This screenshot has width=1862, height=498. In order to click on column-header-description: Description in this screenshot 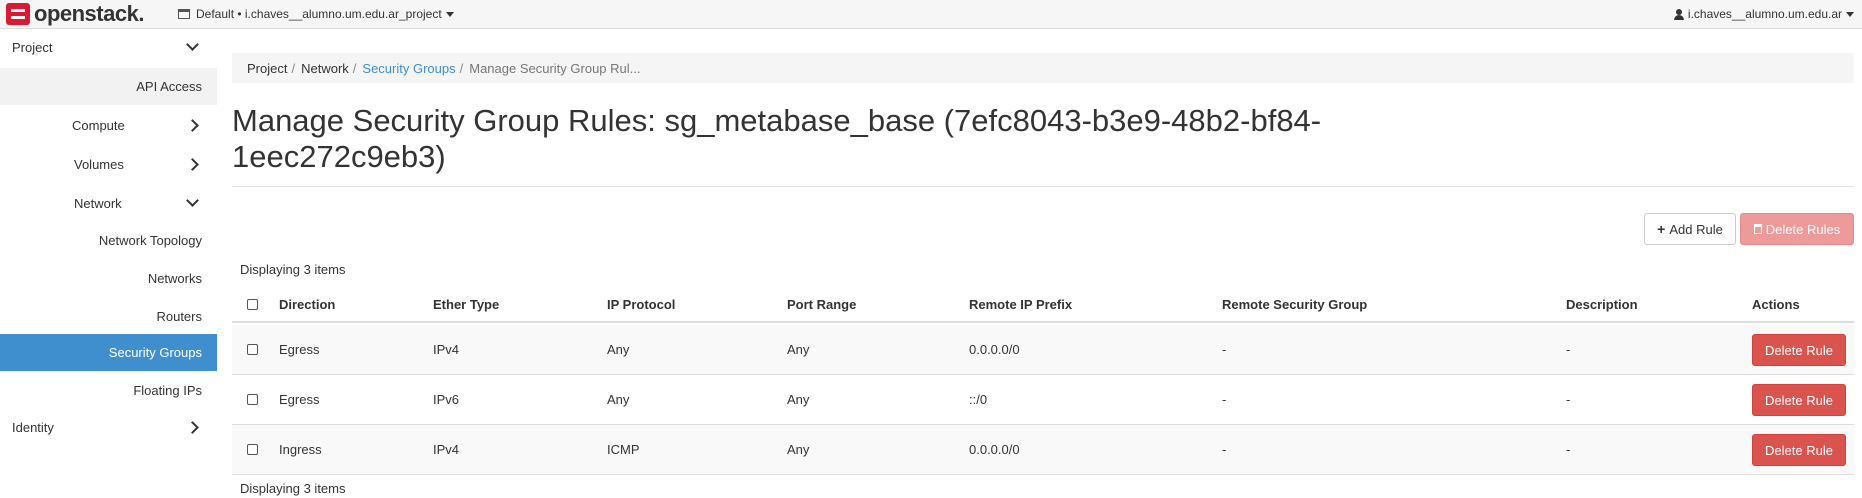, I will do `click(1602, 304)`.